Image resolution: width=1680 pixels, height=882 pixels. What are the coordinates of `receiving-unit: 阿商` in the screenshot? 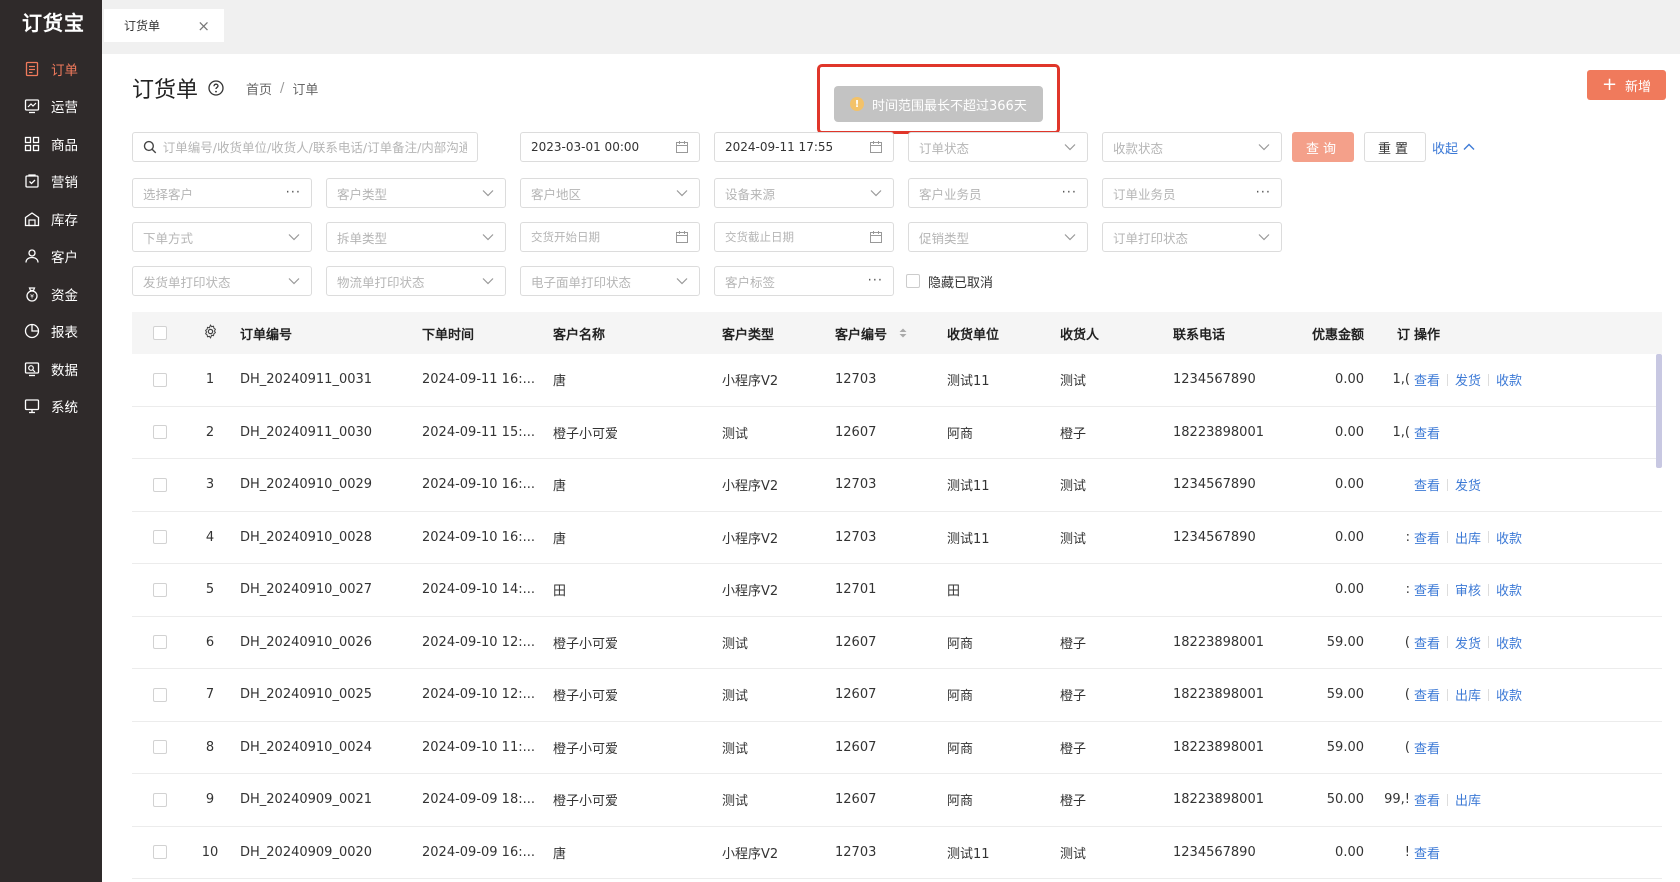 It's located at (960, 434).